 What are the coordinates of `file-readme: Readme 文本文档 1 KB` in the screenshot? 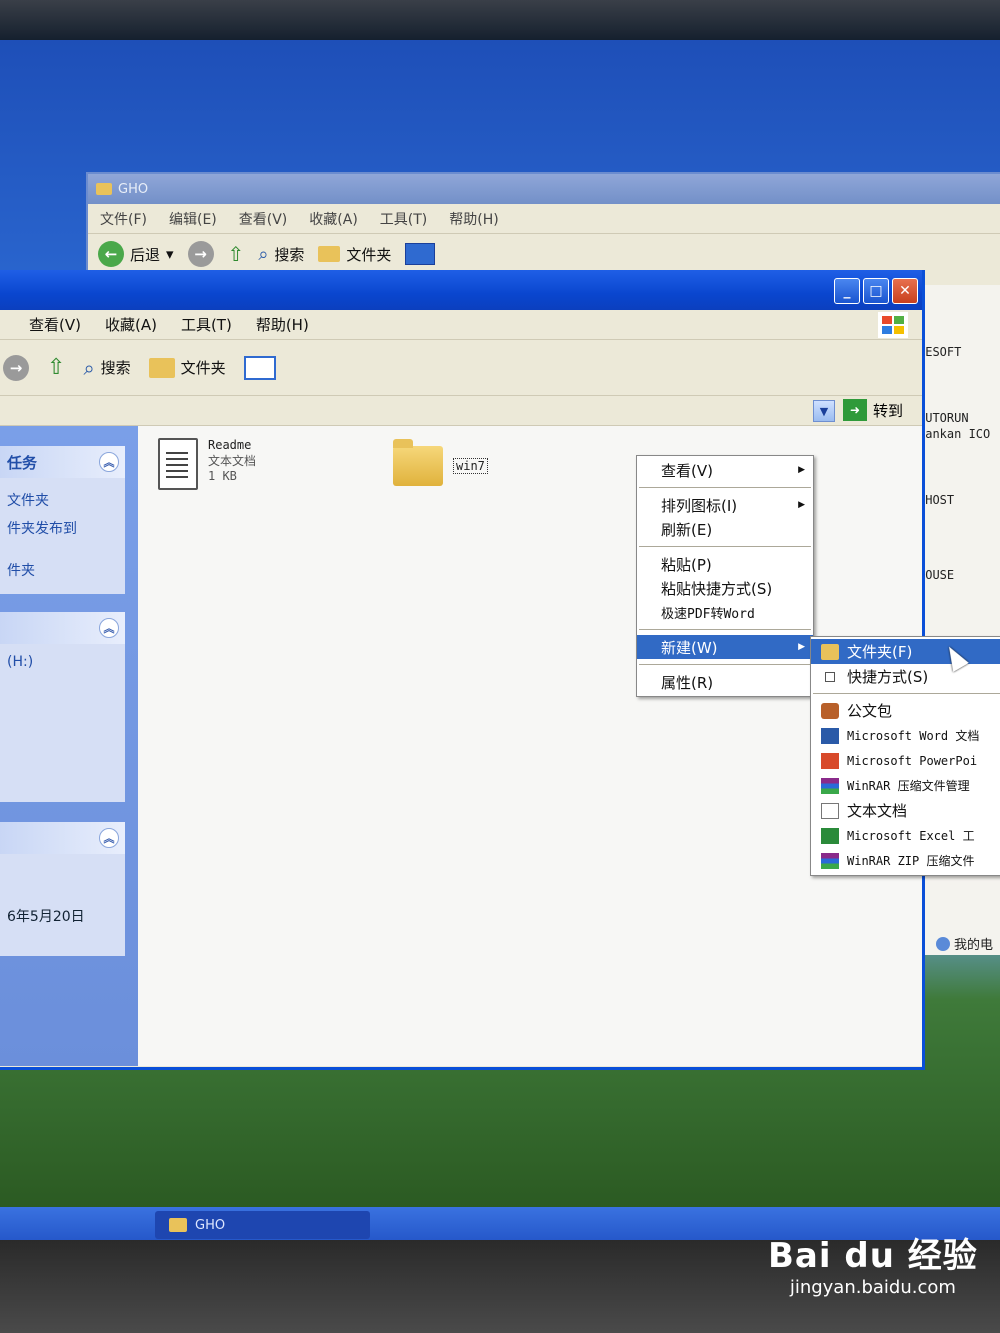 It's located at (207, 464).